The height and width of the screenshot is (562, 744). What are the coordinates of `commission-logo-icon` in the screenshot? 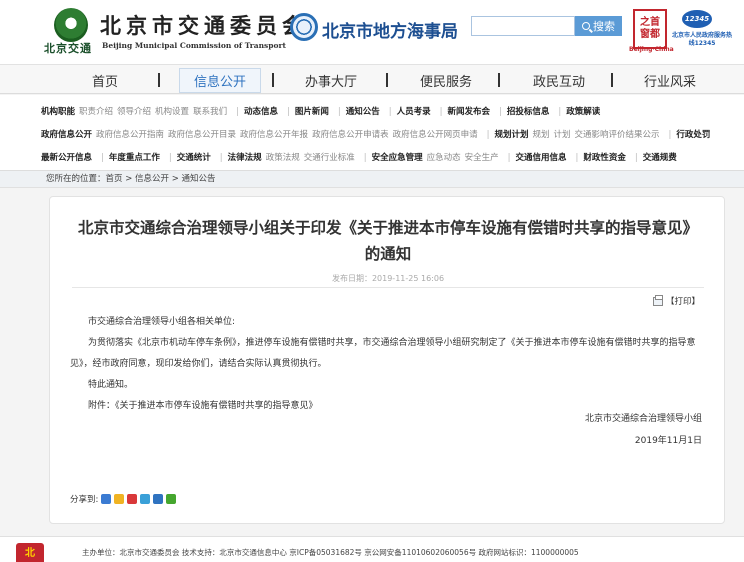 It's located at (71, 25).